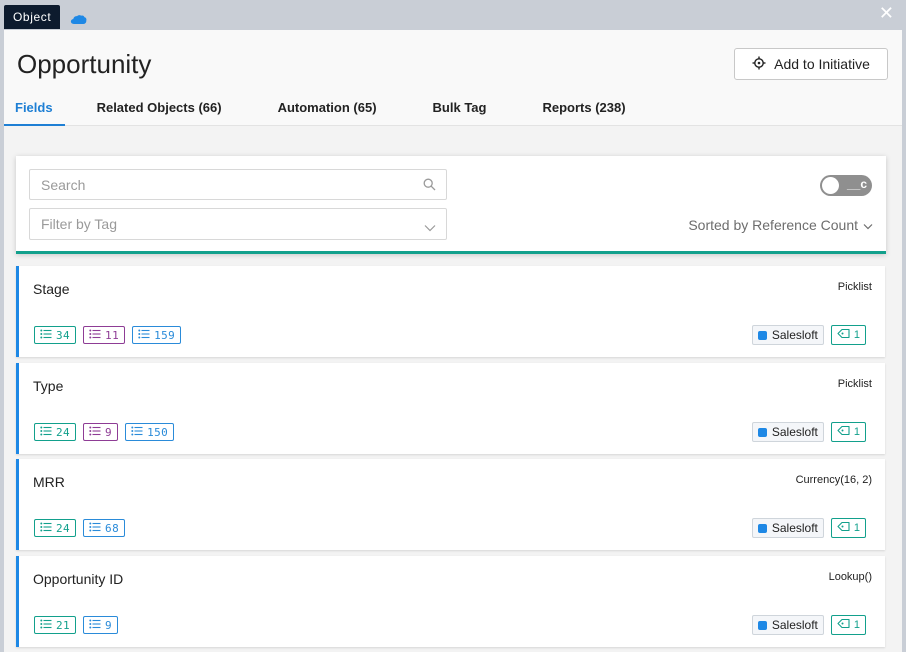 This screenshot has height=652, width=906. I want to click on sort-label: Sorted by Reference Count, so click(773, 225).